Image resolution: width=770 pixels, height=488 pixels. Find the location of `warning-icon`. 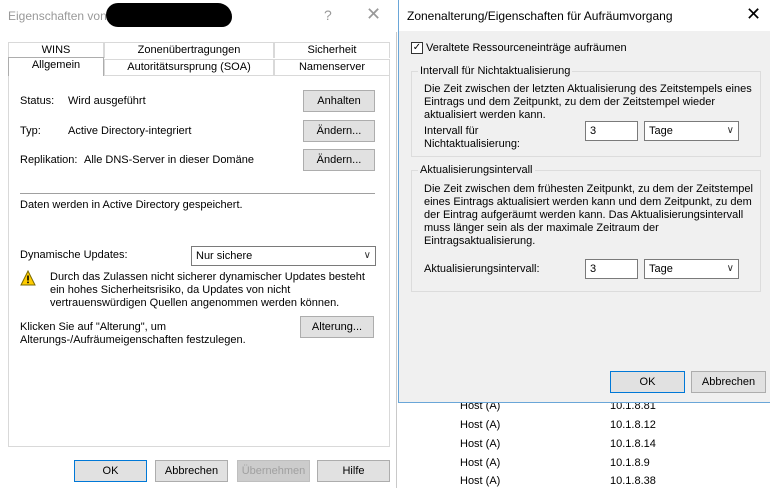

warning-icon is located at coordinates (28, 278).